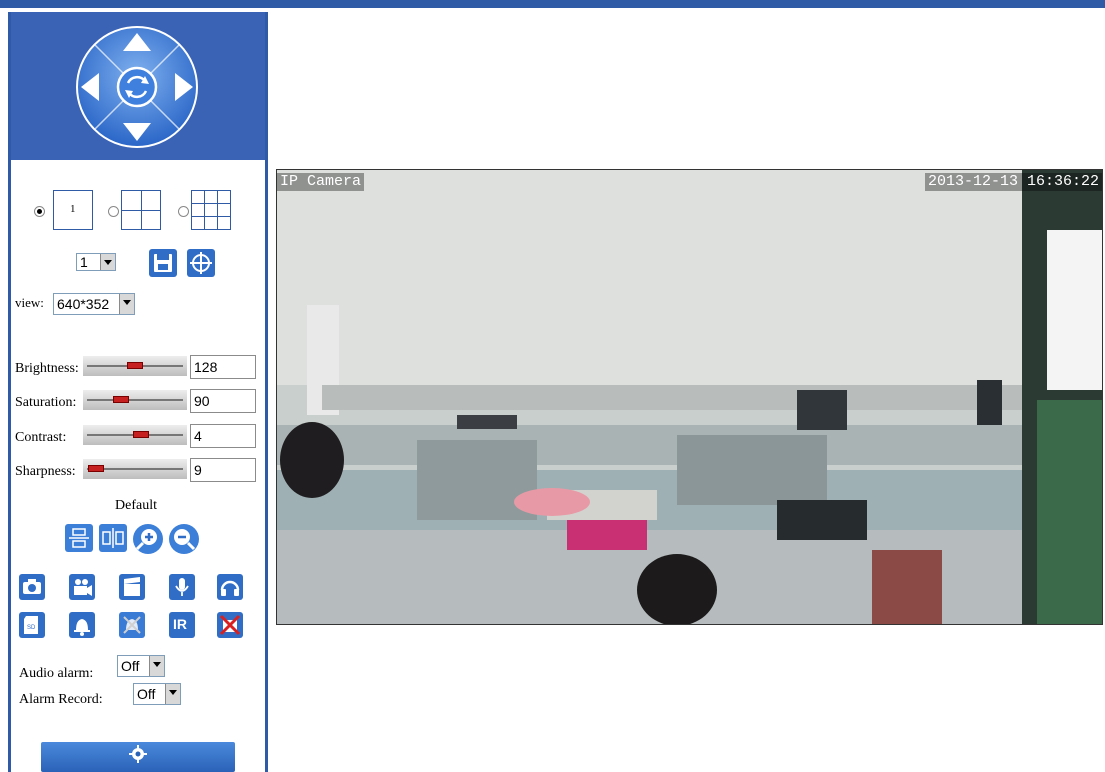 The image size is (1105, 772). What do you see at coordinates (45, 471) in the screenshot?
I see `sharpness-label: Sharpness:` at bounding box center [45, 471].